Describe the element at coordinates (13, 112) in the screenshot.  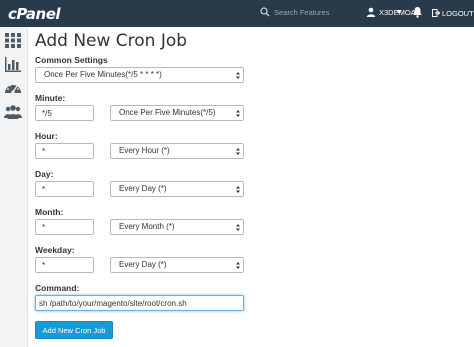
I see `users-icon` at that location.